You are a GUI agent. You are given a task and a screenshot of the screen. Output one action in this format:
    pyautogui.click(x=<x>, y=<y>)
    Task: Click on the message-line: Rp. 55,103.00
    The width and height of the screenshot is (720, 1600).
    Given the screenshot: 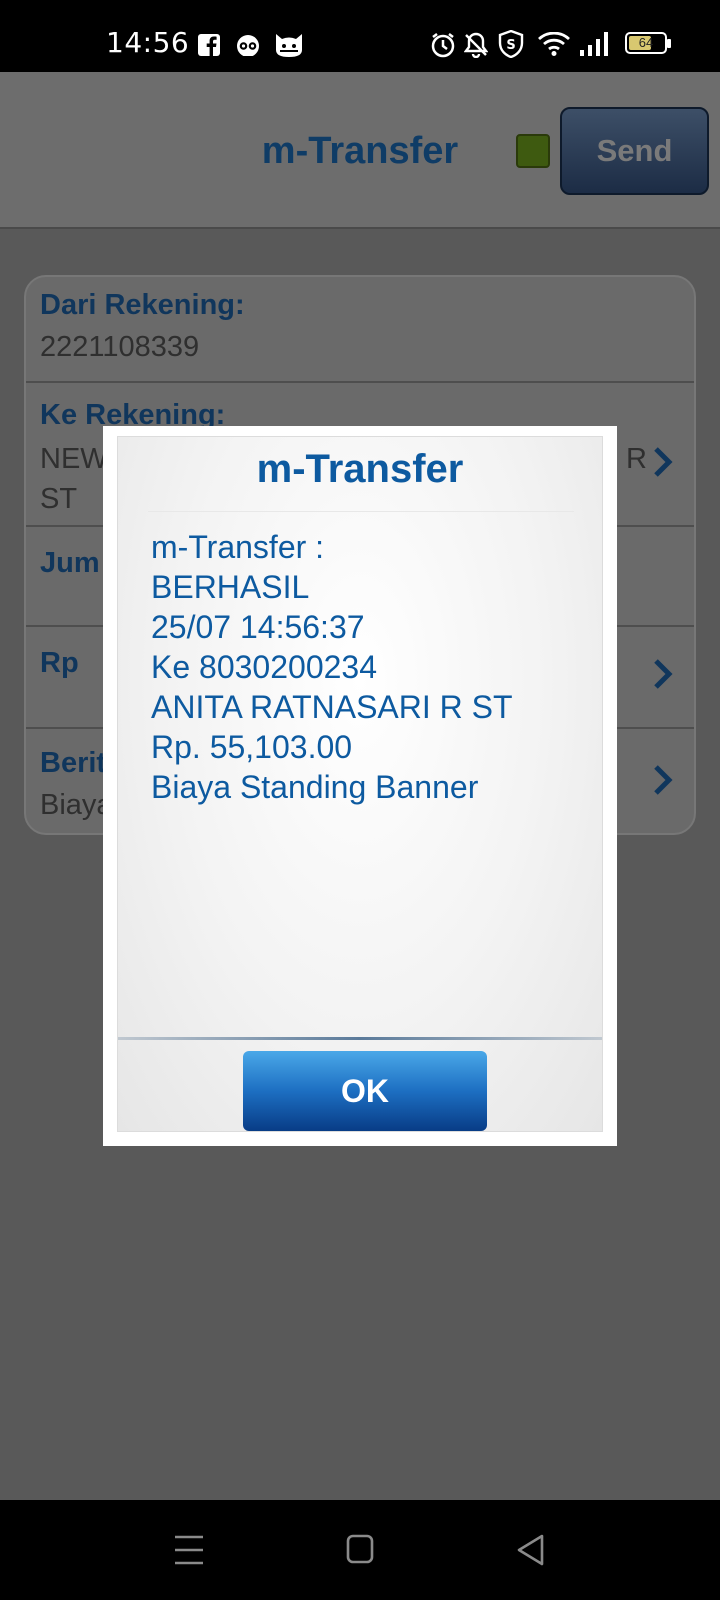 What is the action you would take?
    pyautogui.click(x=252, y=747)
    